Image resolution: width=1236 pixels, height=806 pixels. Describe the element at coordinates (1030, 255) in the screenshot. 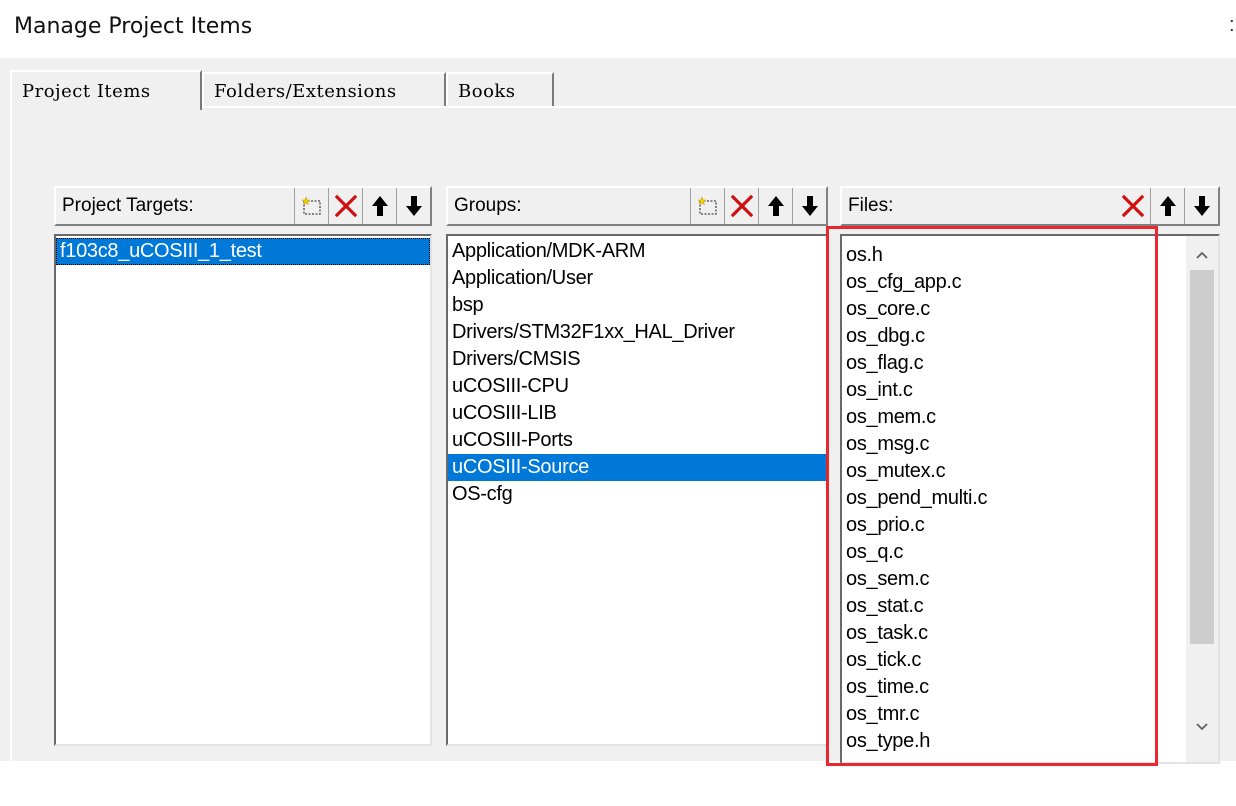

I see `list-item: os.h` at that location.